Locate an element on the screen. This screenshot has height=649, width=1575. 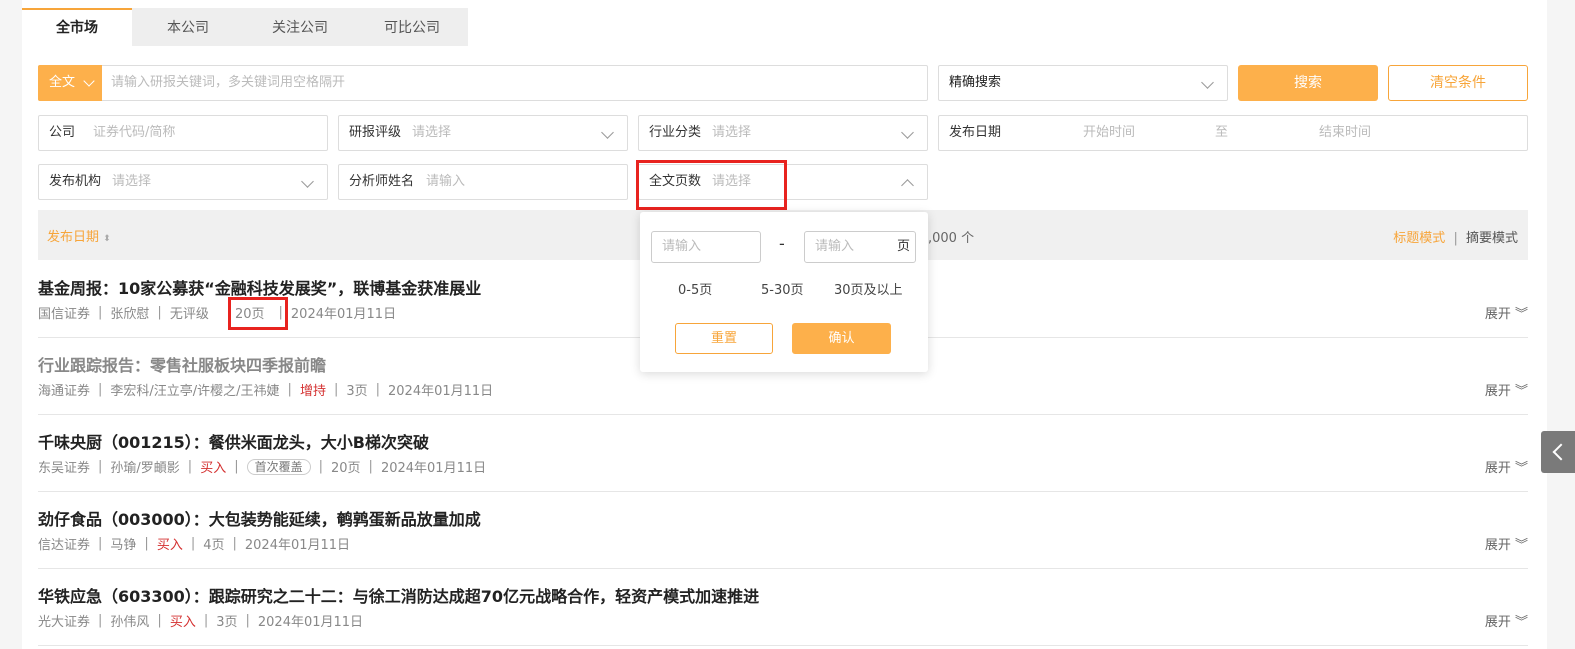
confirm-button: 确认 is located at coordinates (841, 338).